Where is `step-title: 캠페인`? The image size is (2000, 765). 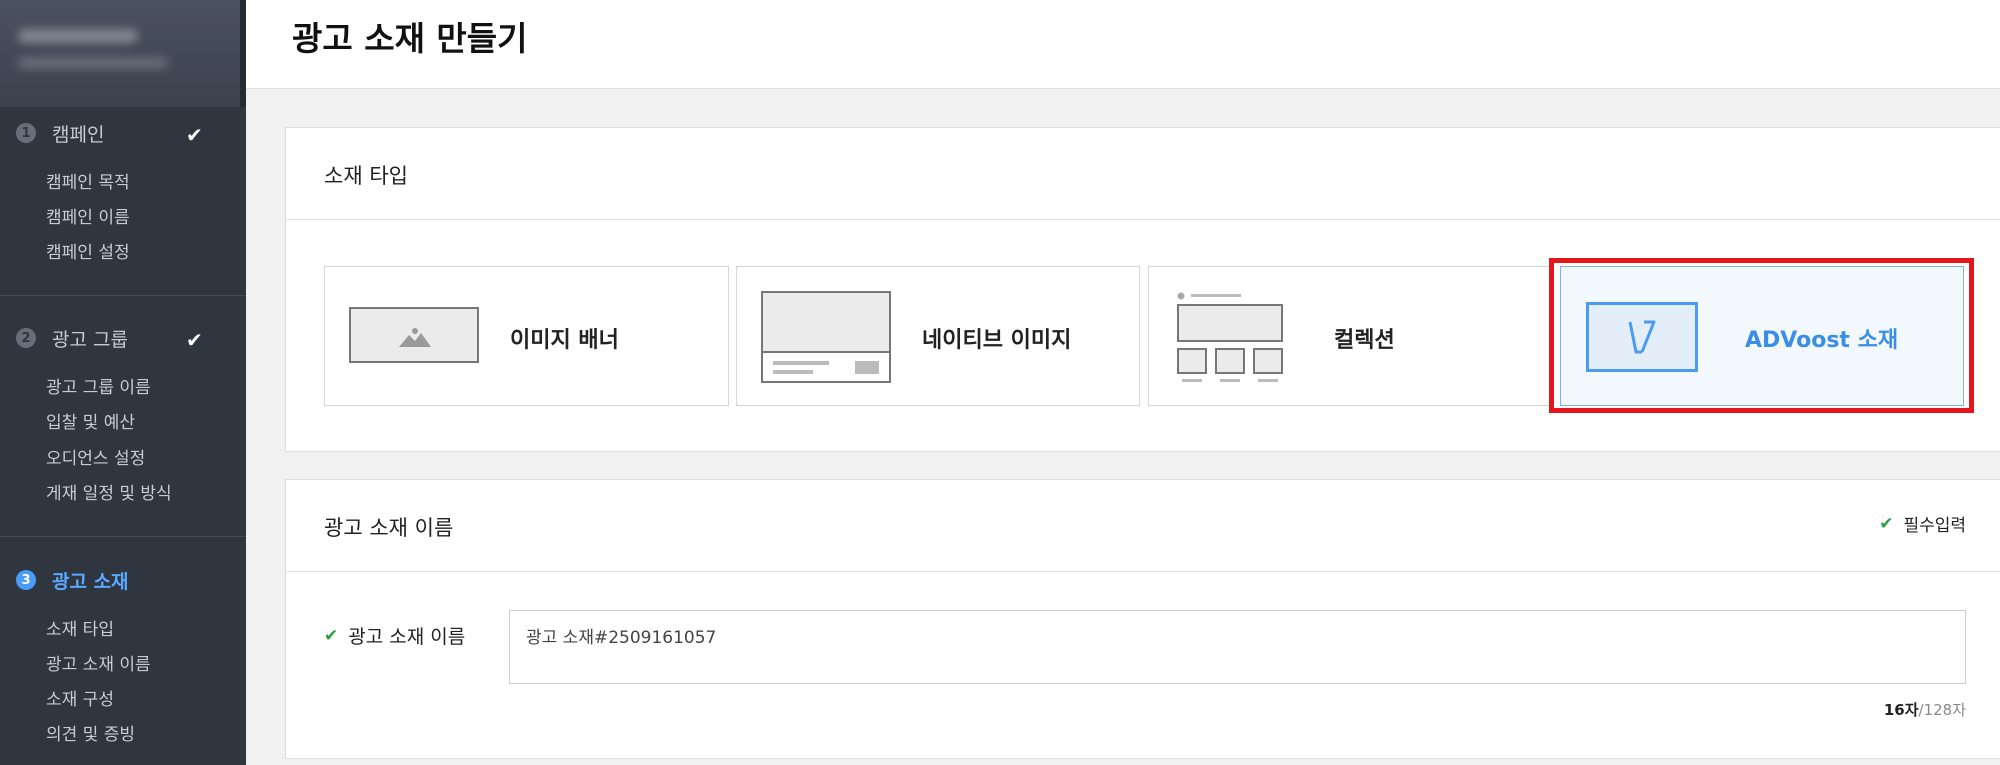
step-title: 캠페인 is located at coordinates (78, 134).